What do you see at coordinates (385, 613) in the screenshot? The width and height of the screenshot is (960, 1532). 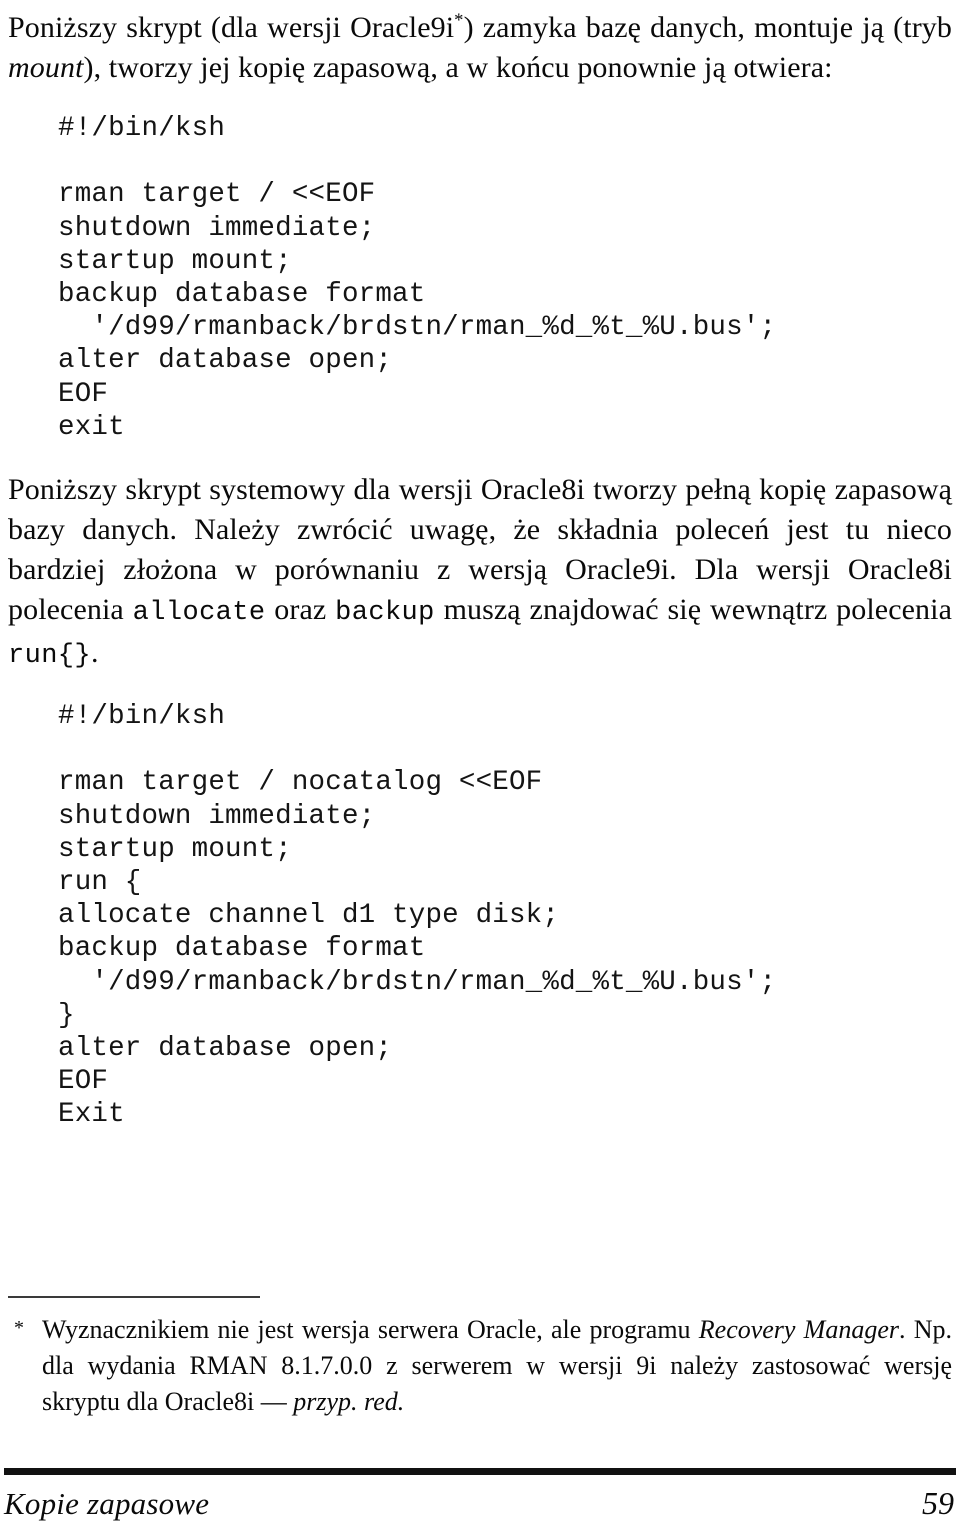 I see `inline-code-backup: backup` at bounding box center [385, 613].